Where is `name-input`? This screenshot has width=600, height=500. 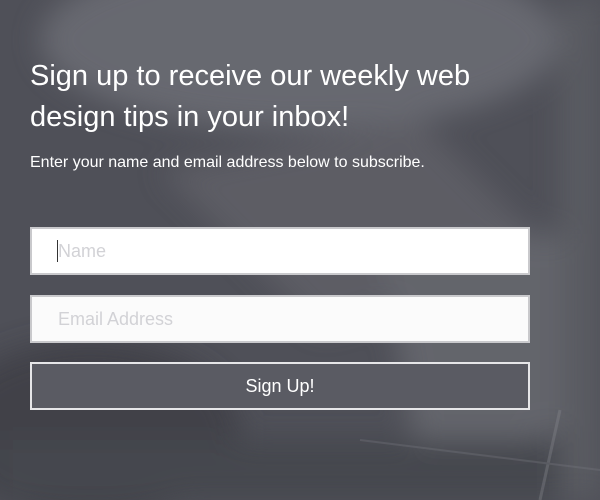
name-input is located at coordinates (280, 251).